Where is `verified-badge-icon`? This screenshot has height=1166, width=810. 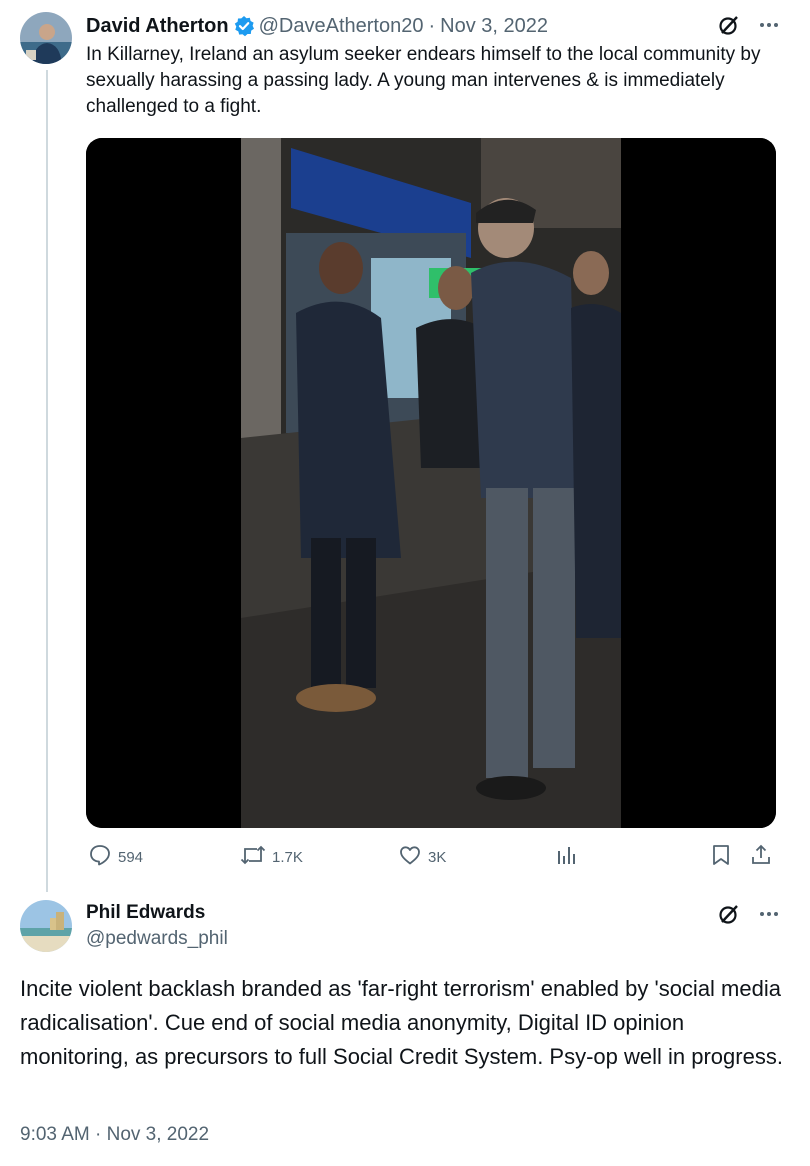
verified-badge-icon is located at coordinates (244, 26).